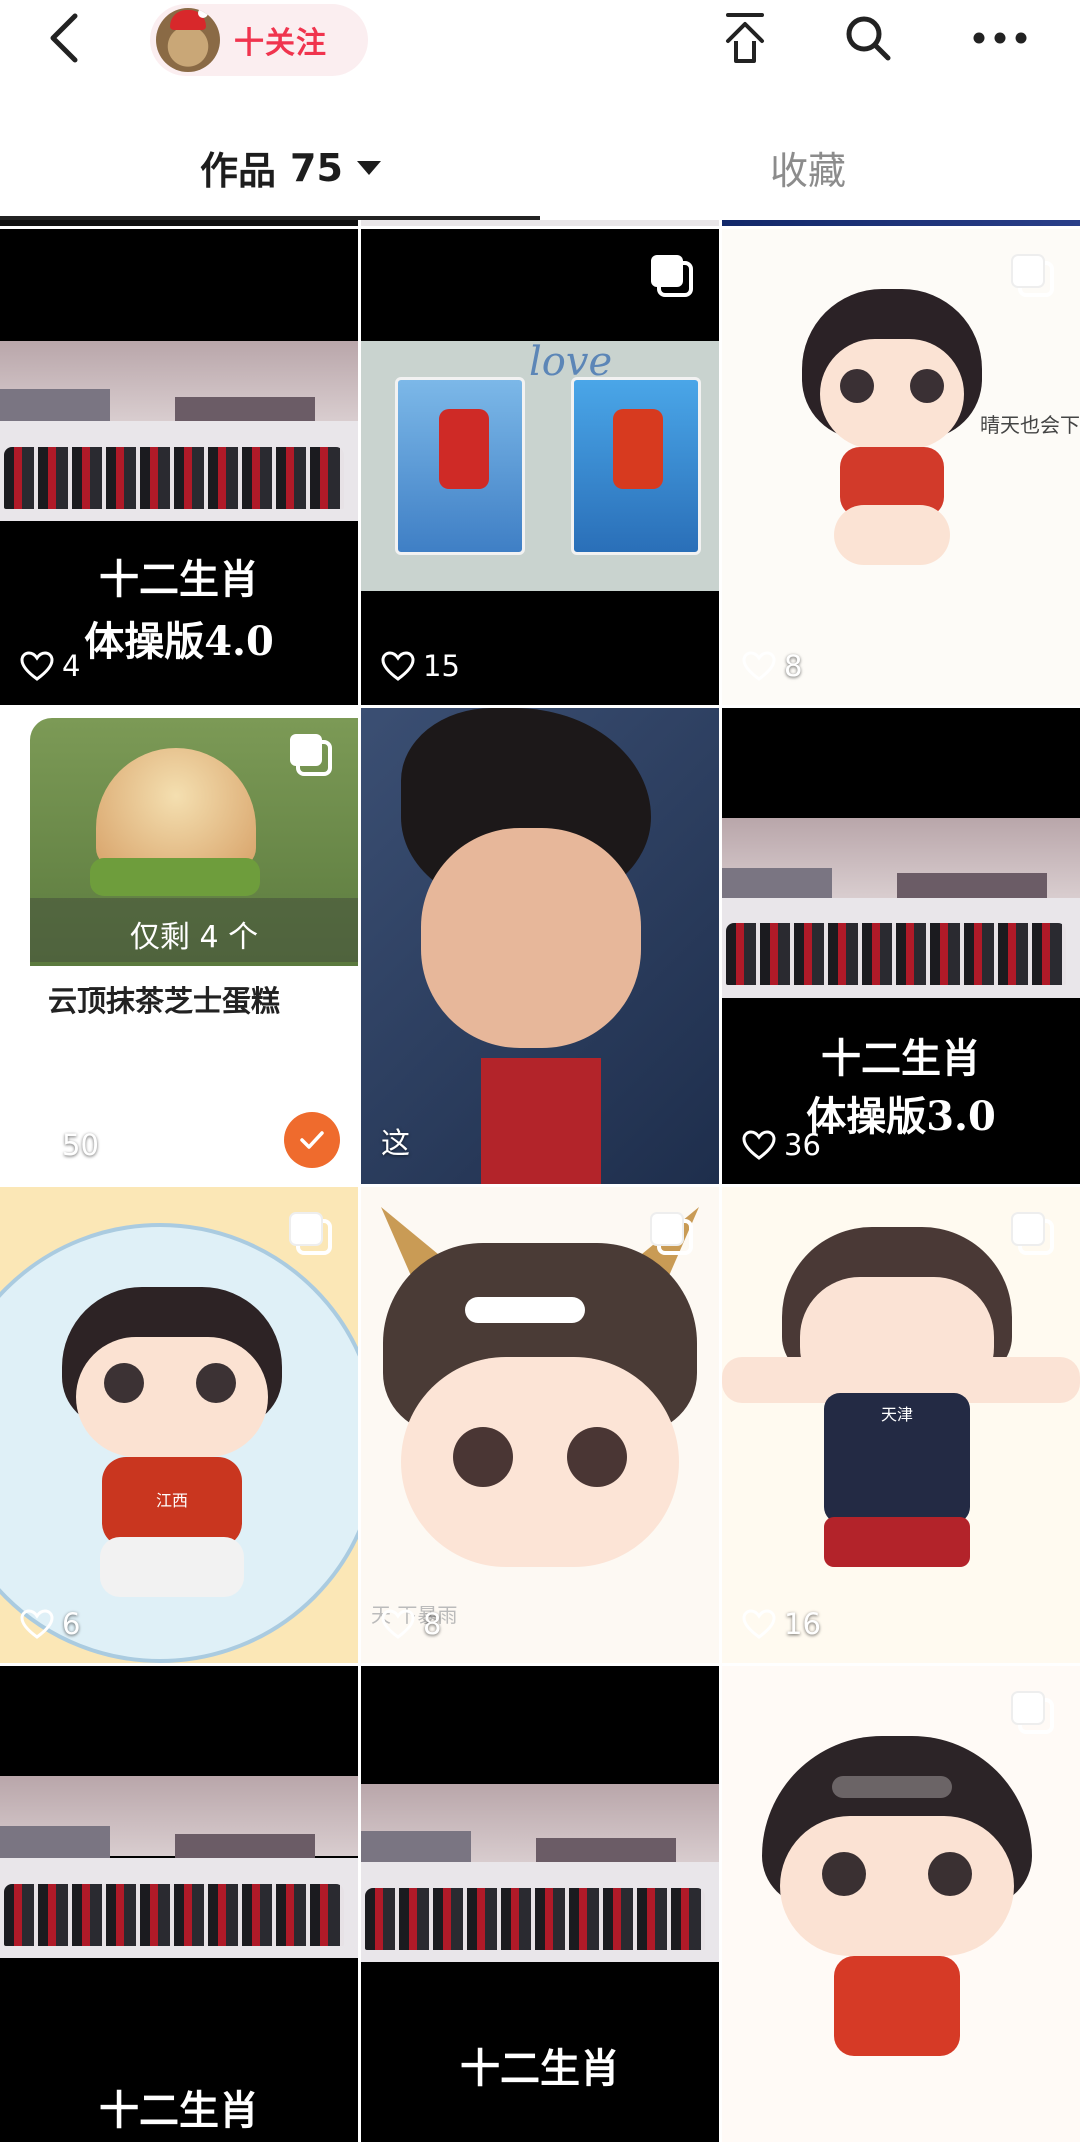  I want to click on top-bar: 十关注, so click(540, 40).